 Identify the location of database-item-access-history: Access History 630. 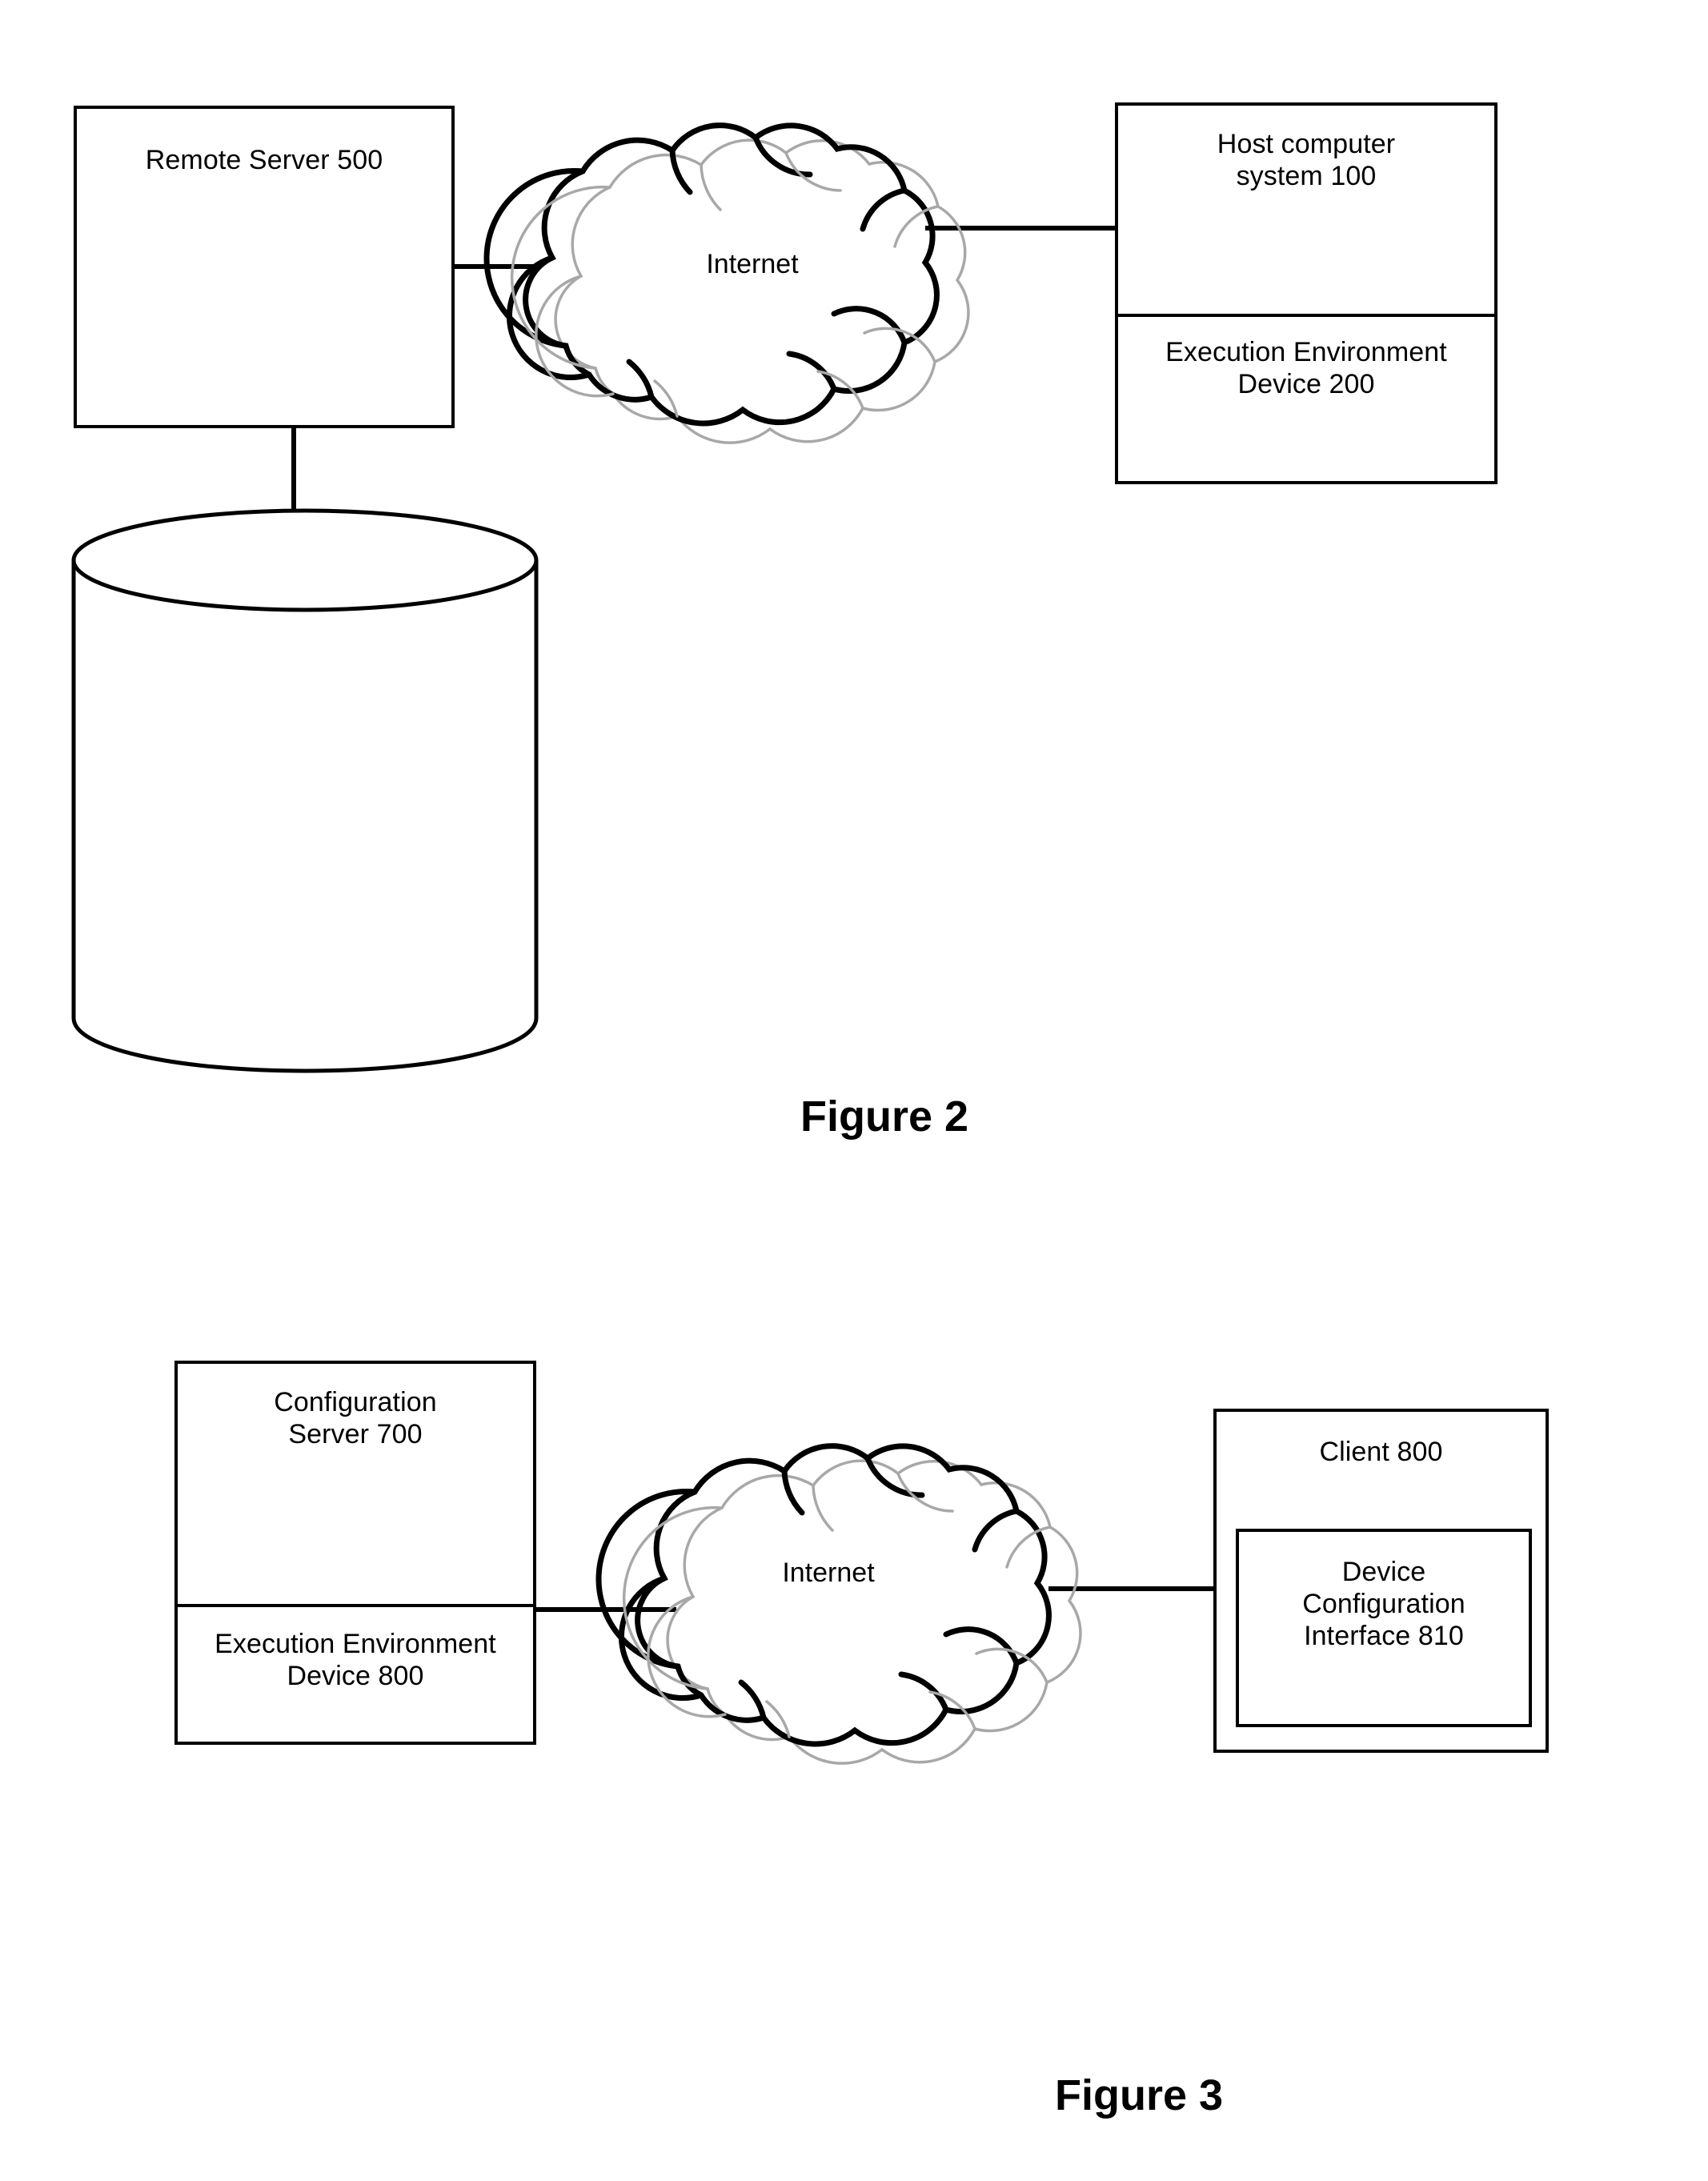
(305, 908).